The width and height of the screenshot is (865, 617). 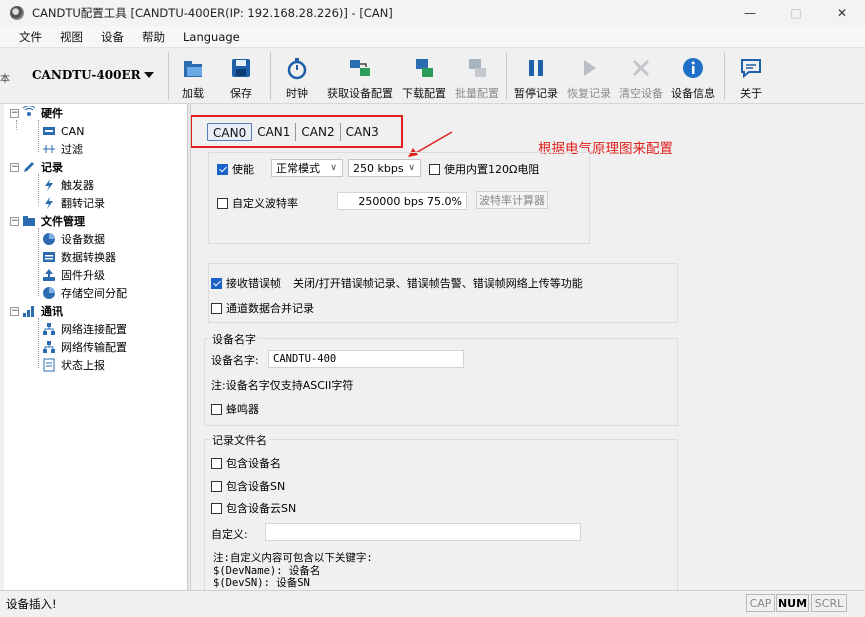 What do you see at coordinates (193, 69) in the screenshot?
I see `folder-open-icon` at bounding box center [193, 69].